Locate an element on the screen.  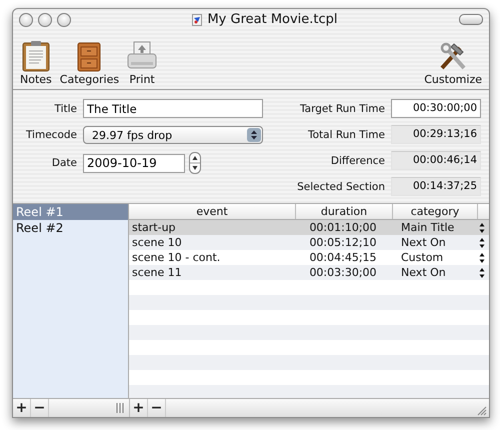
reel-edit-button: − is located at coordinates (40, 408).